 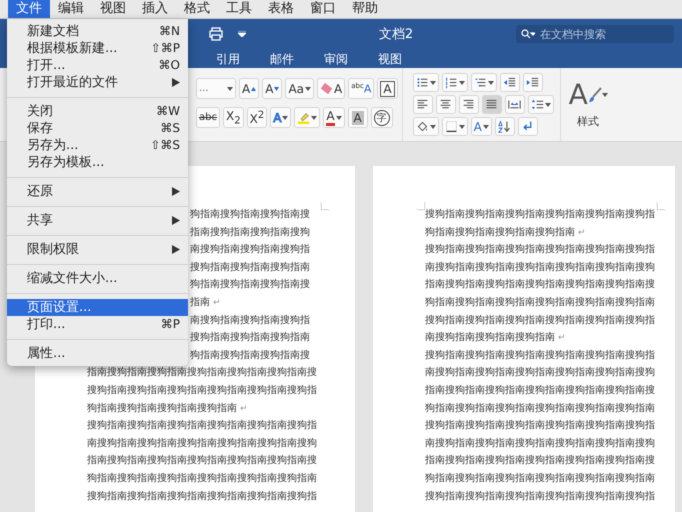 I want to click on marks-button, so click(x=528, y=126).